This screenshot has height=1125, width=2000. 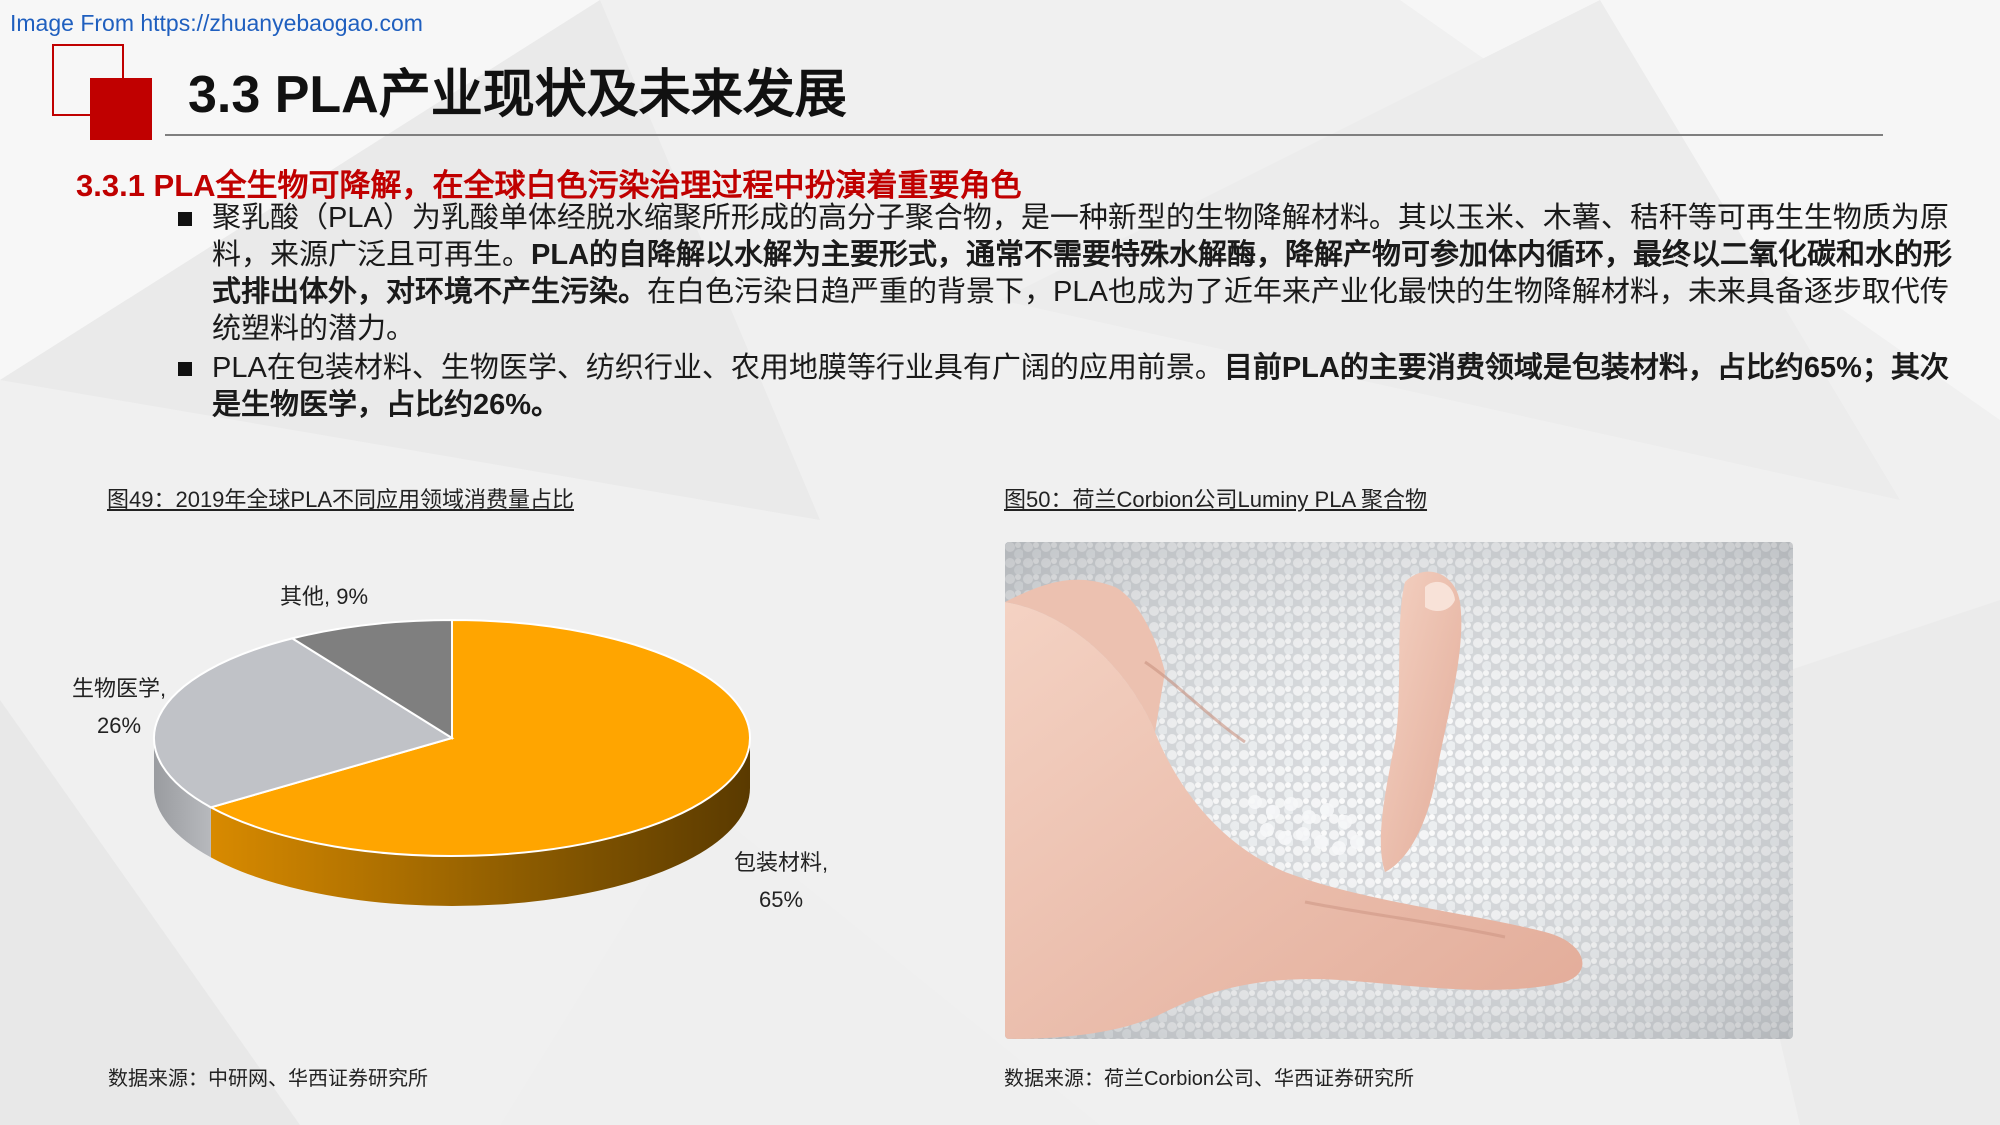 I want to click on figure50-caption: 图50：荷兰Corbion公司Luminy PLA 聚合物, so click(x=1216, y=499).